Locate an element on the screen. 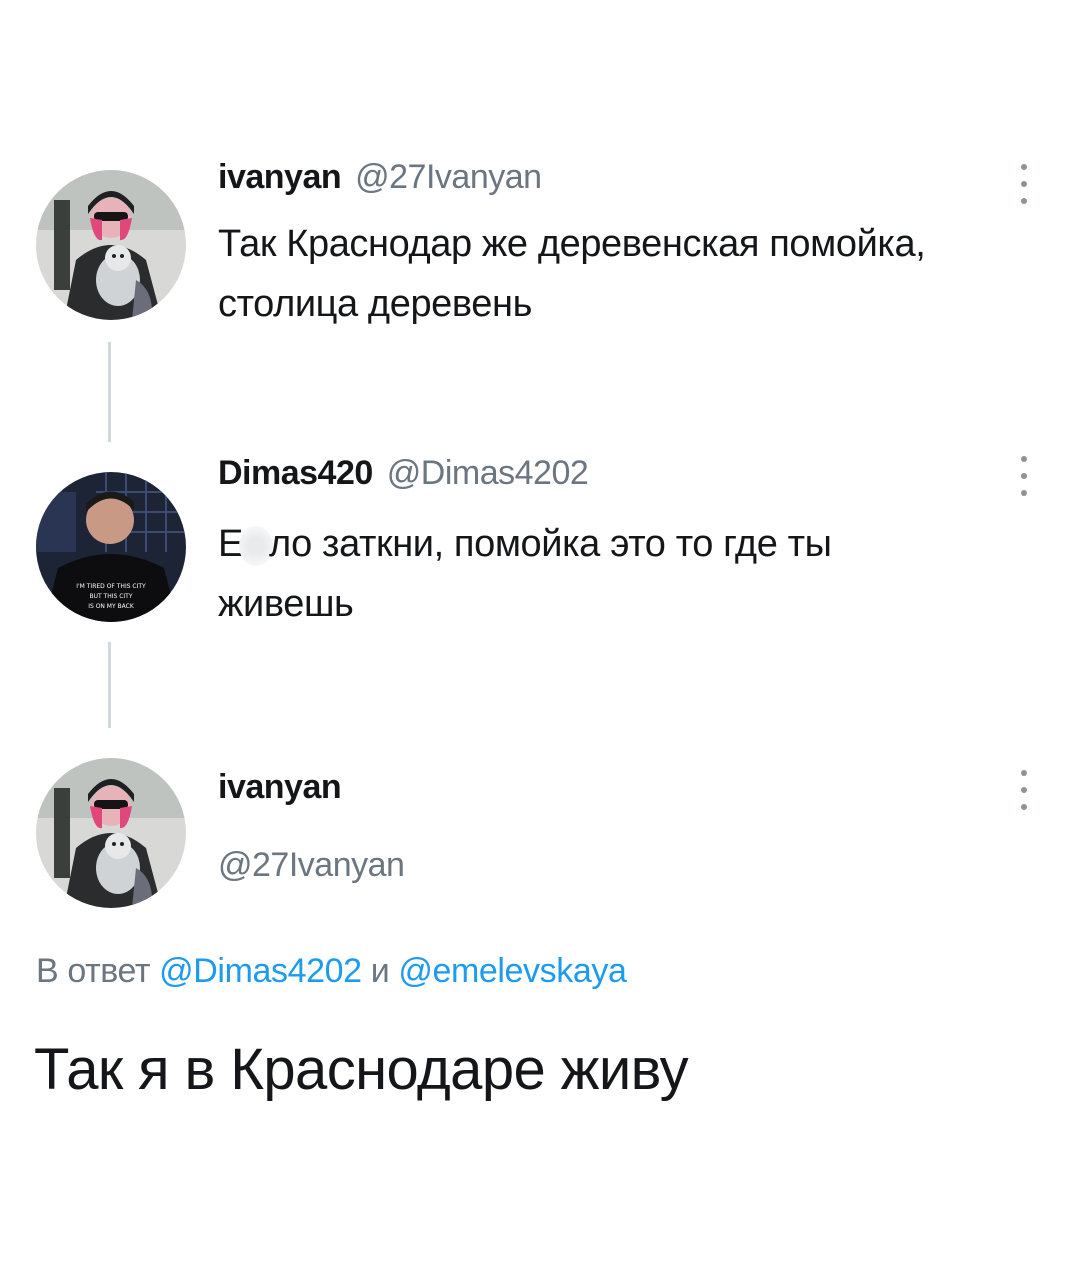 The height and width of the screenshot is (1280, 1080). svg-text: BUT THIS CITY is located at coordinates (110, 596).